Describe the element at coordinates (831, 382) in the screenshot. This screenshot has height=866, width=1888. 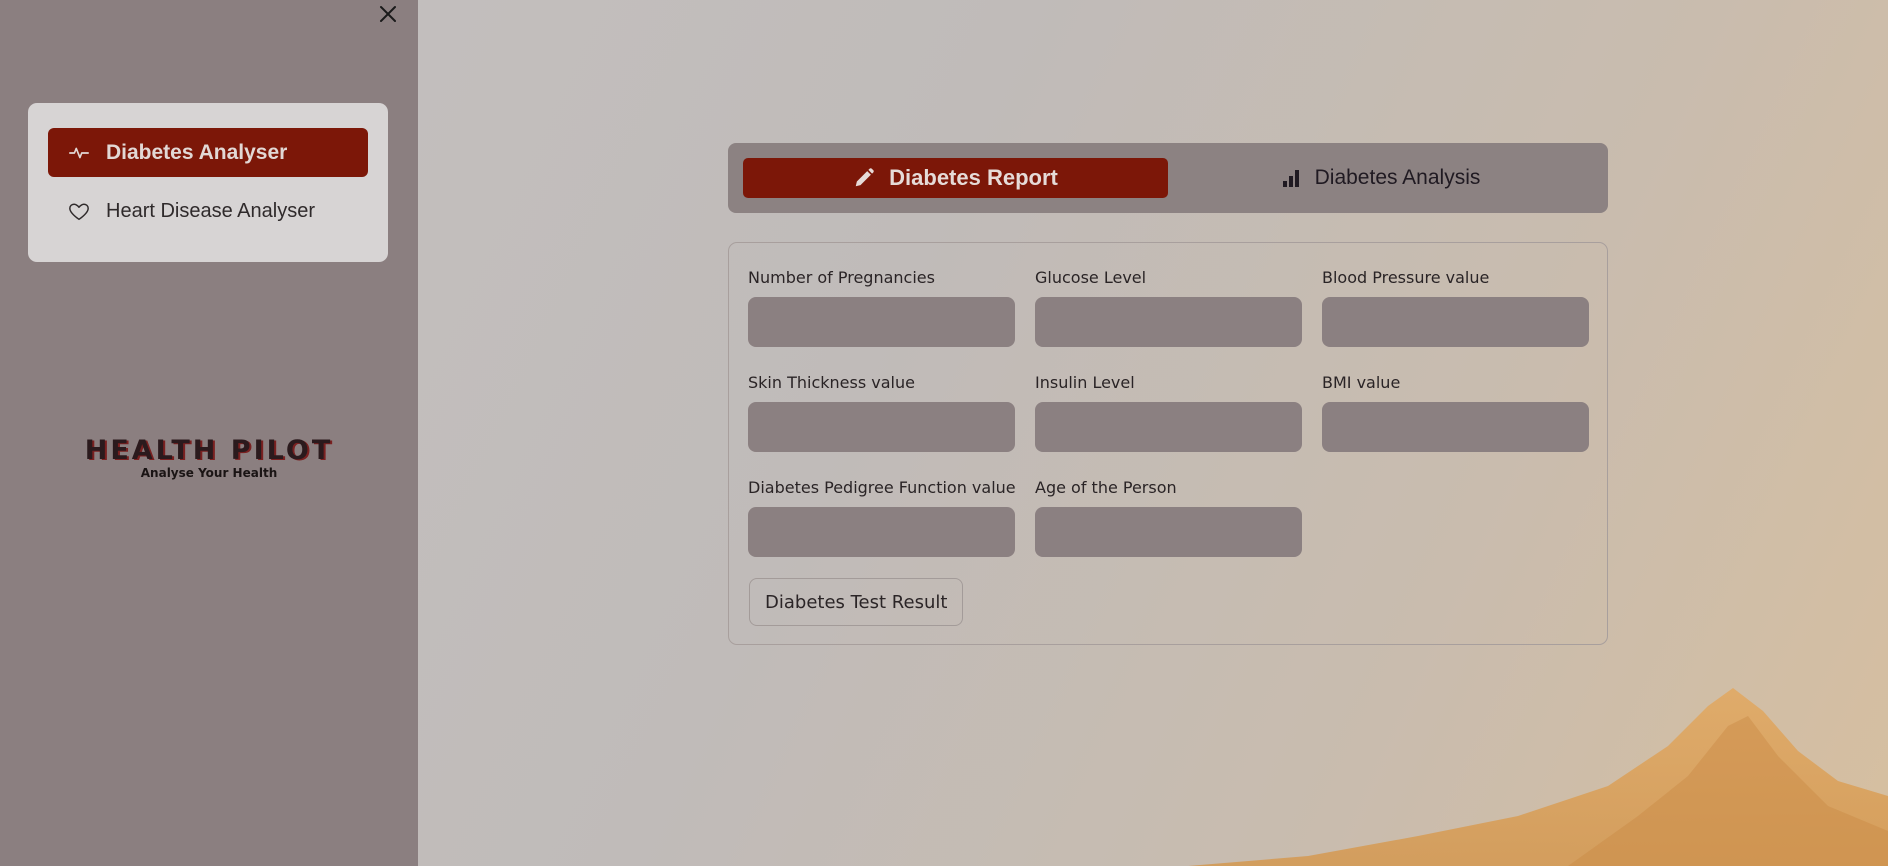
I see `skin-thickness-label: Skin Thickness value` at that location.